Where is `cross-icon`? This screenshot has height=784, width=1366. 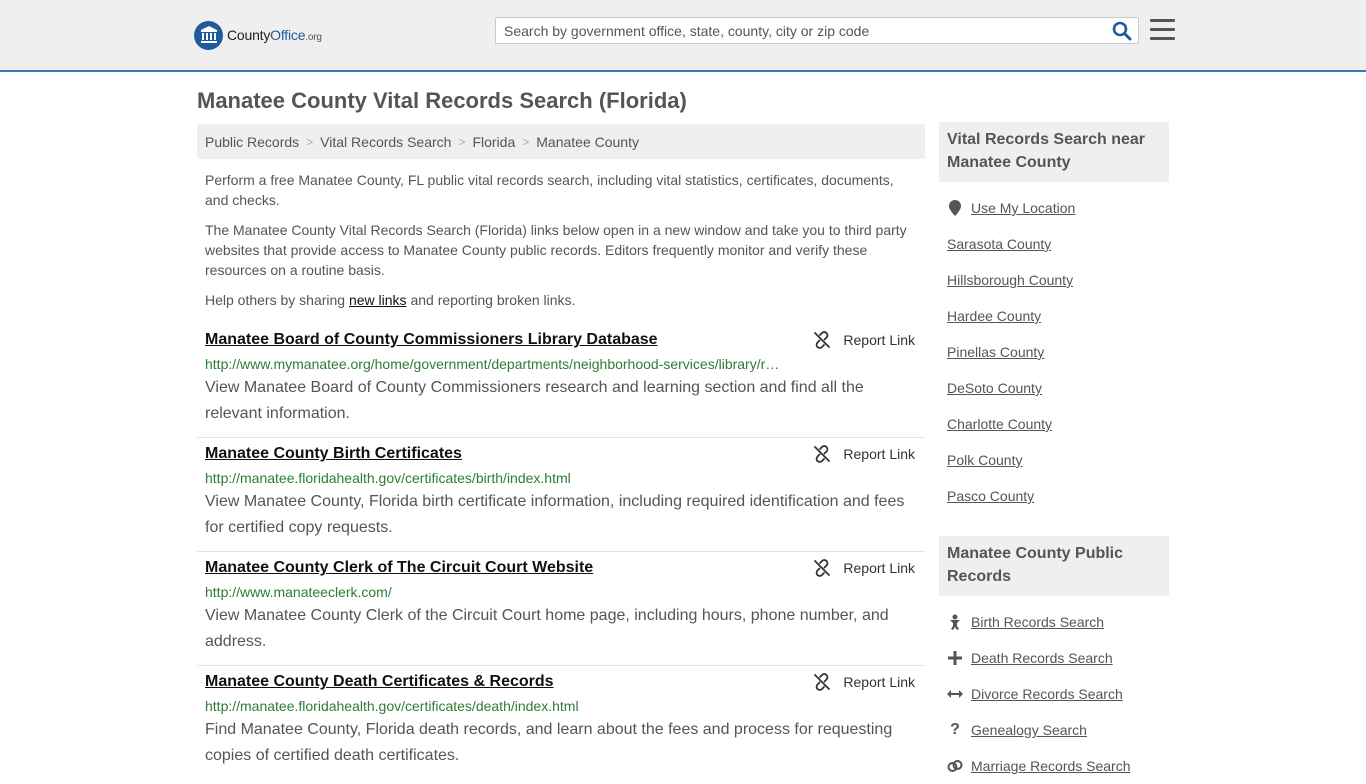 cross-icon is located at coordinates (955, 658).